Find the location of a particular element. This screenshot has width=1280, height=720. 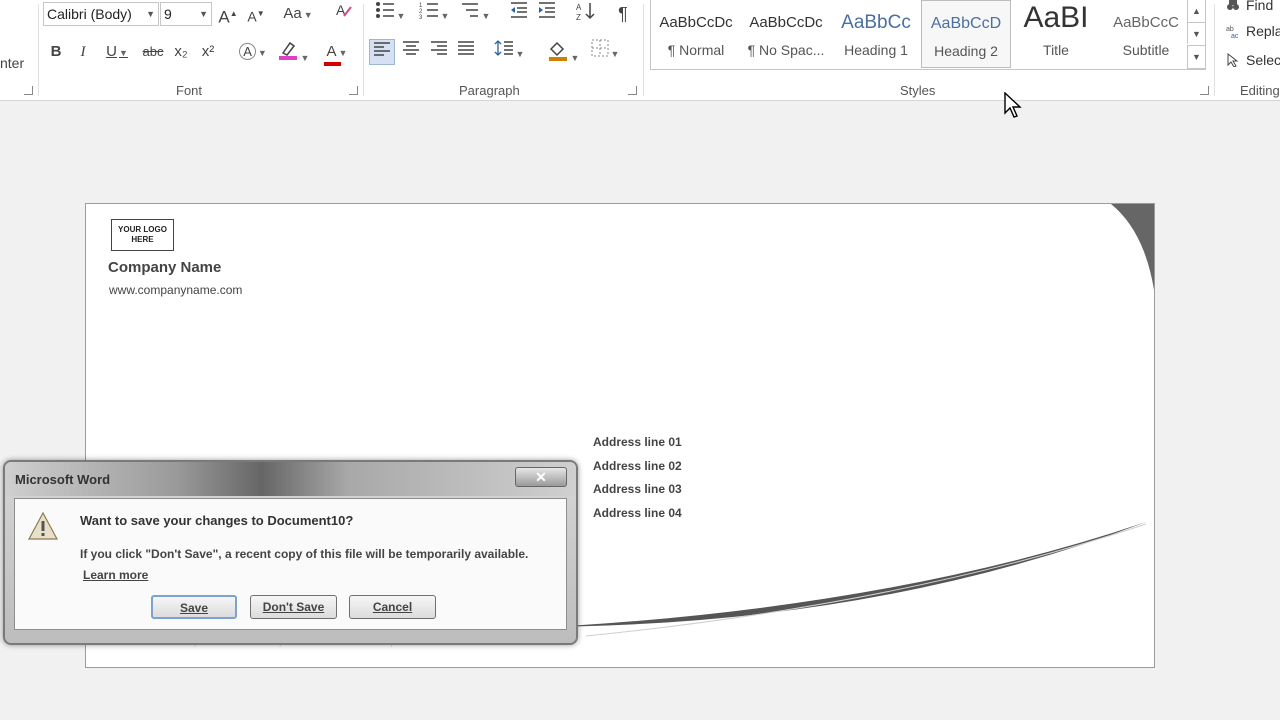

select-button: Selec is located at coordinates (1253, 60).